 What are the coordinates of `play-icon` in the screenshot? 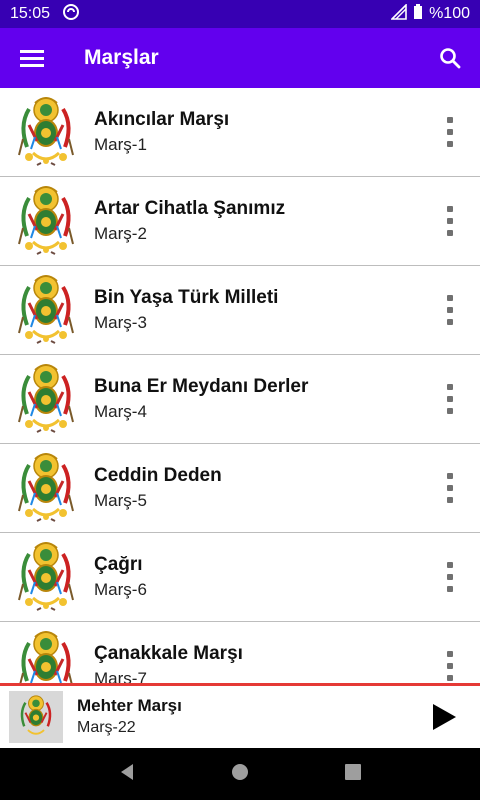 It's located at (444, 717).